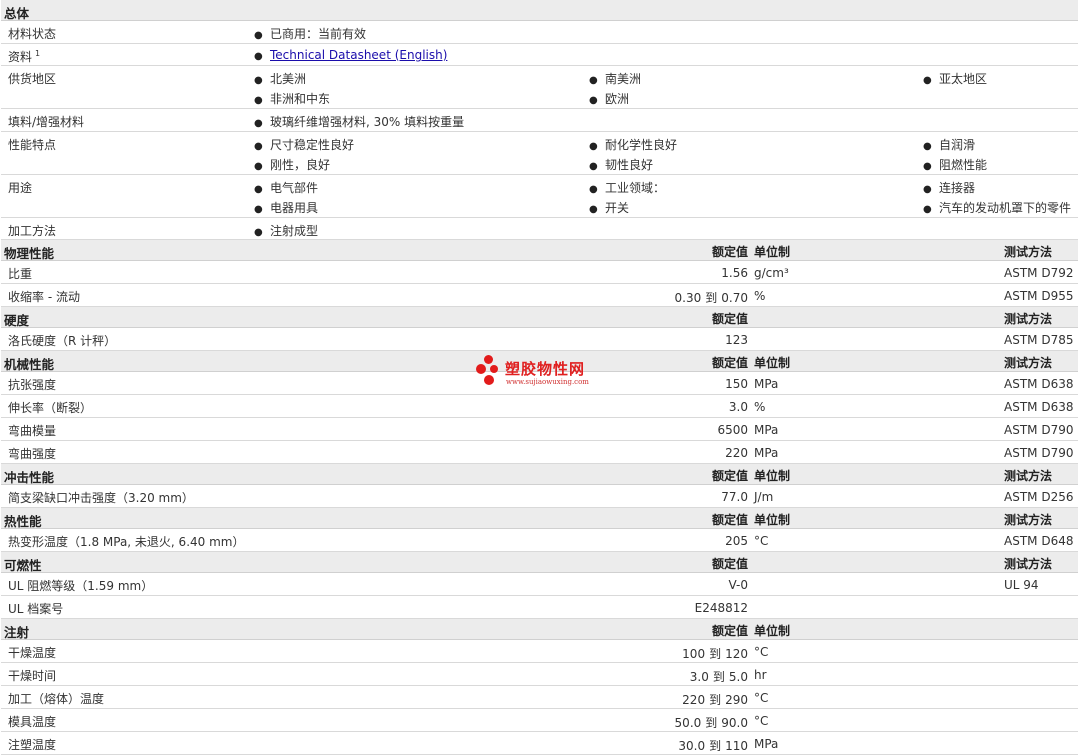  I want to click on list-item: ● 尺寸稳定性良好, so click(304, 145).